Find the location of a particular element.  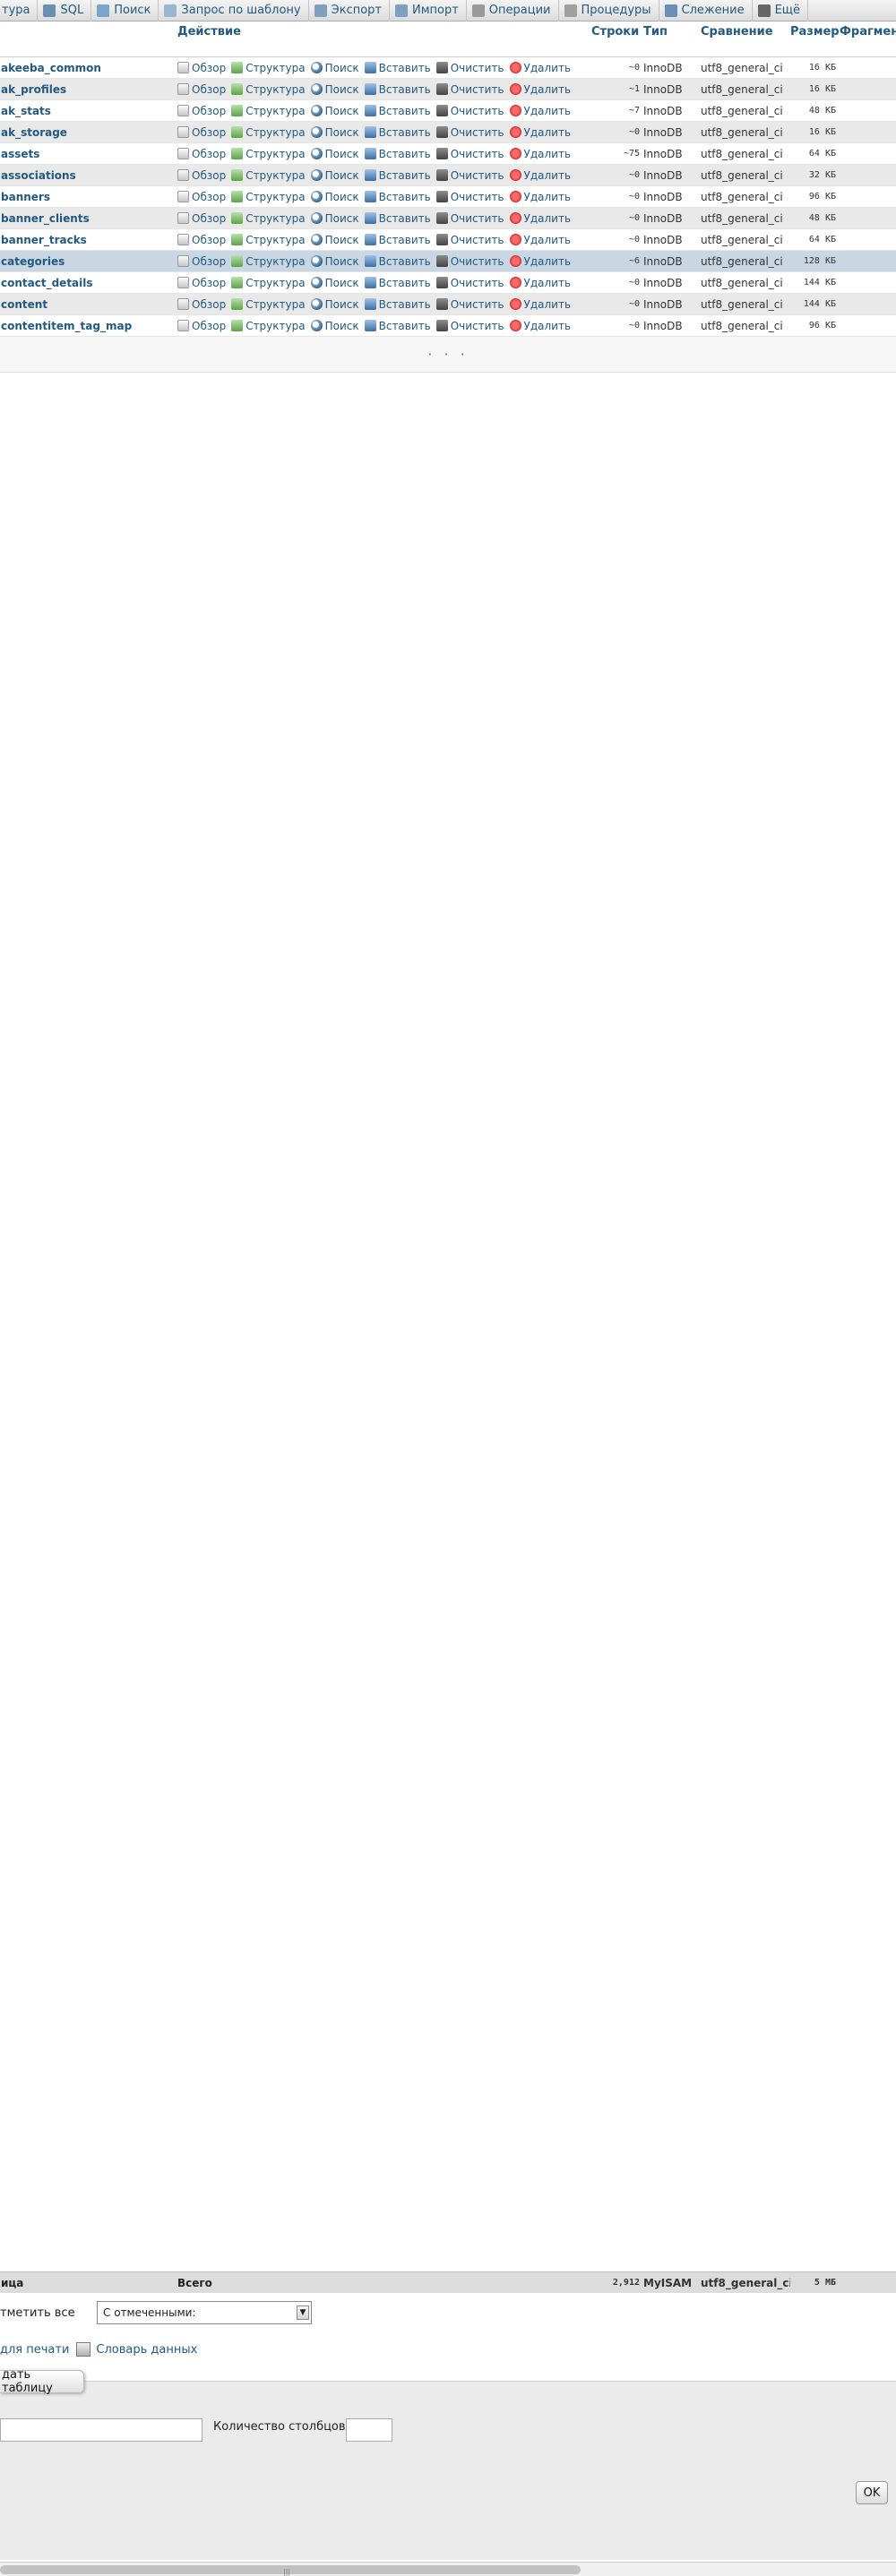

header-collation: Сравнение is located at coordinates (745, 38).